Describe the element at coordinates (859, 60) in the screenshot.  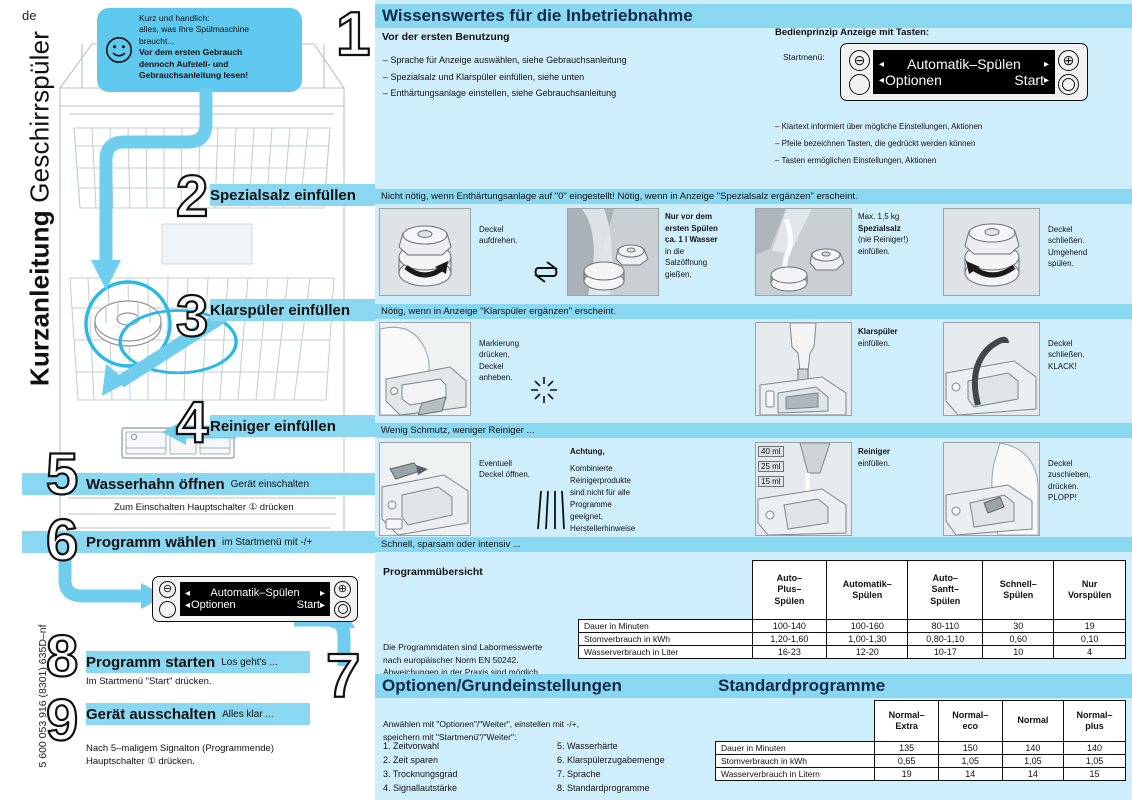
I see `minus-button-main: ⊖` at that location.